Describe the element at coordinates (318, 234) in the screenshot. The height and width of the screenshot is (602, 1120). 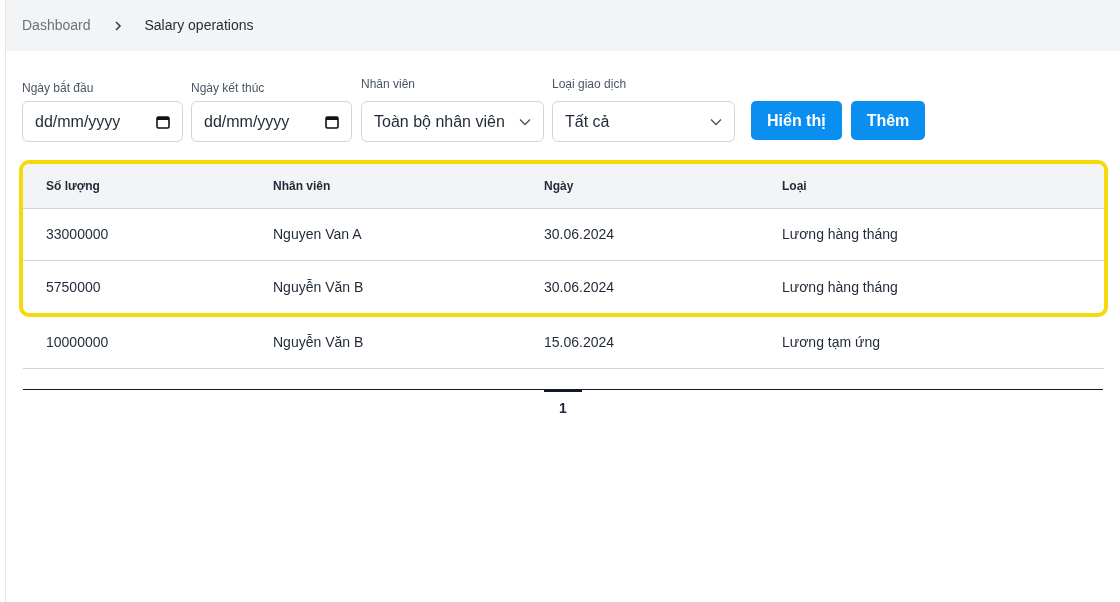
I see `table-cell-text: Nguyen Van A` at that location.